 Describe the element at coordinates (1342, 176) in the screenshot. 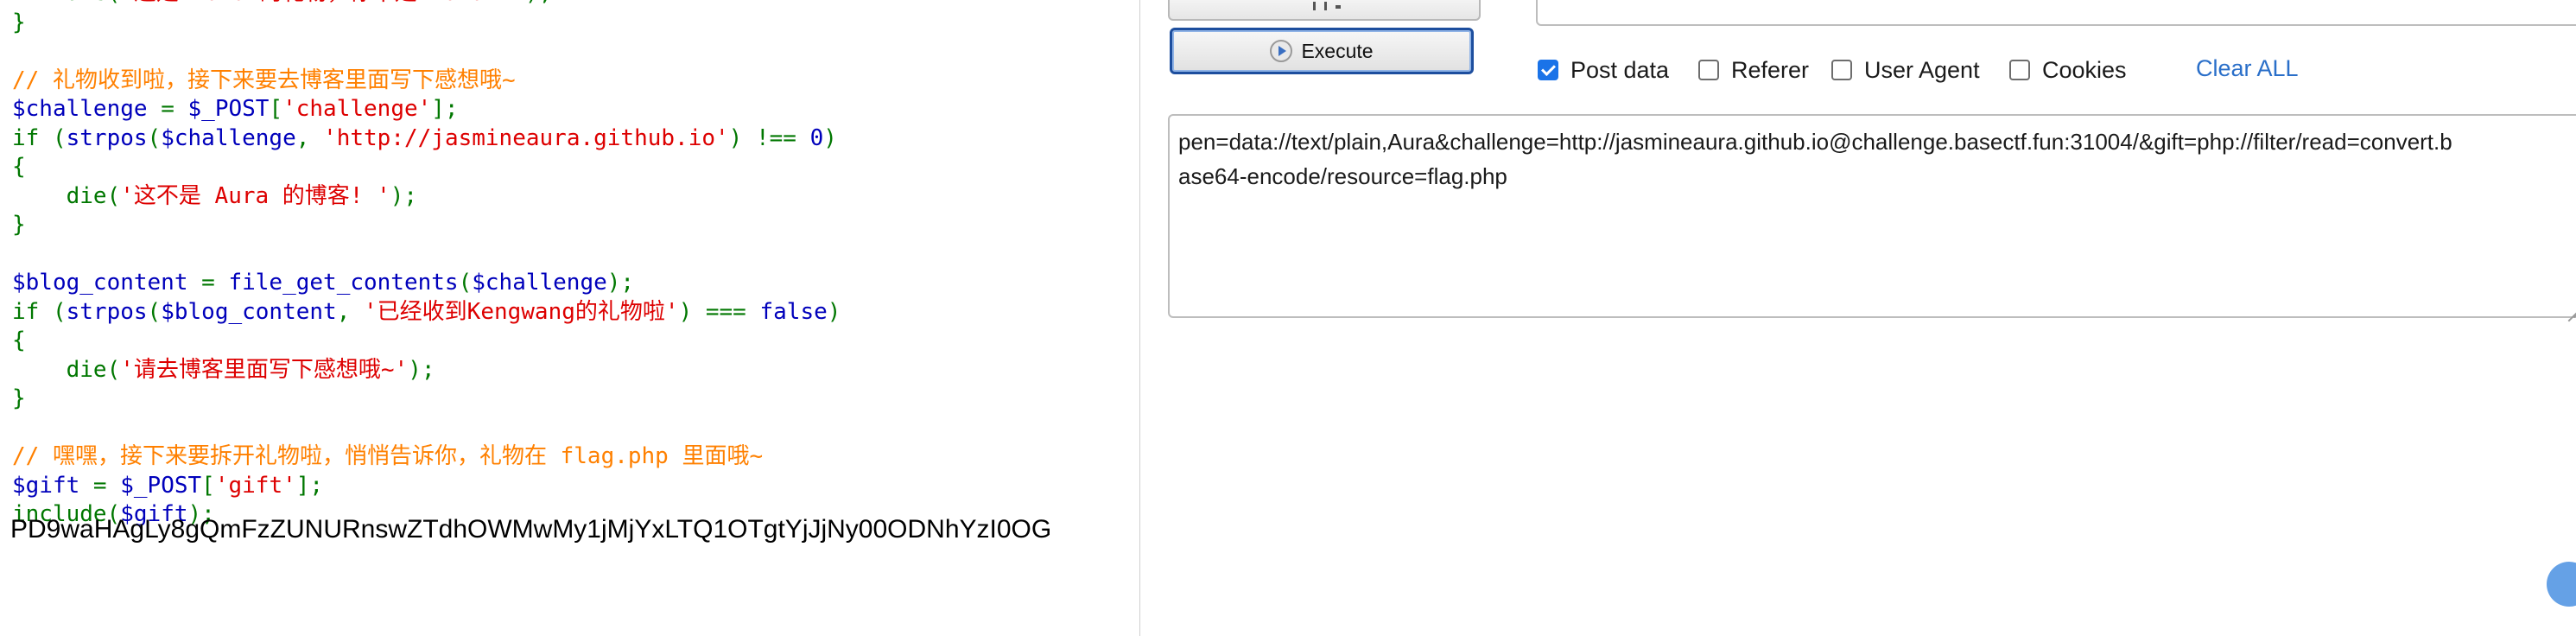

I see `post-body-line: ase64-encode/resource=flag.php` at that location.